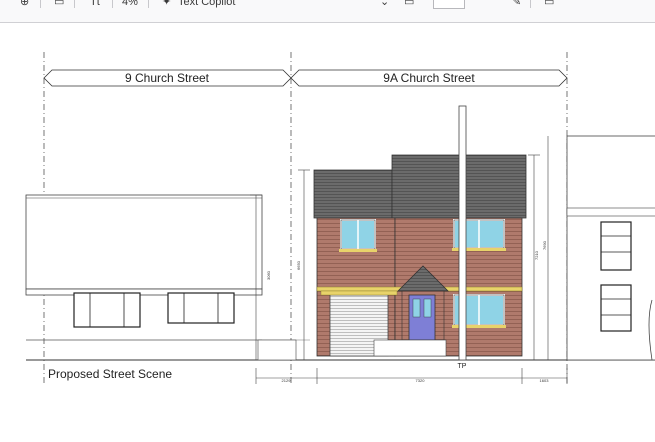  Describe the element at coordinates (488, 5) in the screenshot. I see `chevron-up-icon: ⌃` at that location.